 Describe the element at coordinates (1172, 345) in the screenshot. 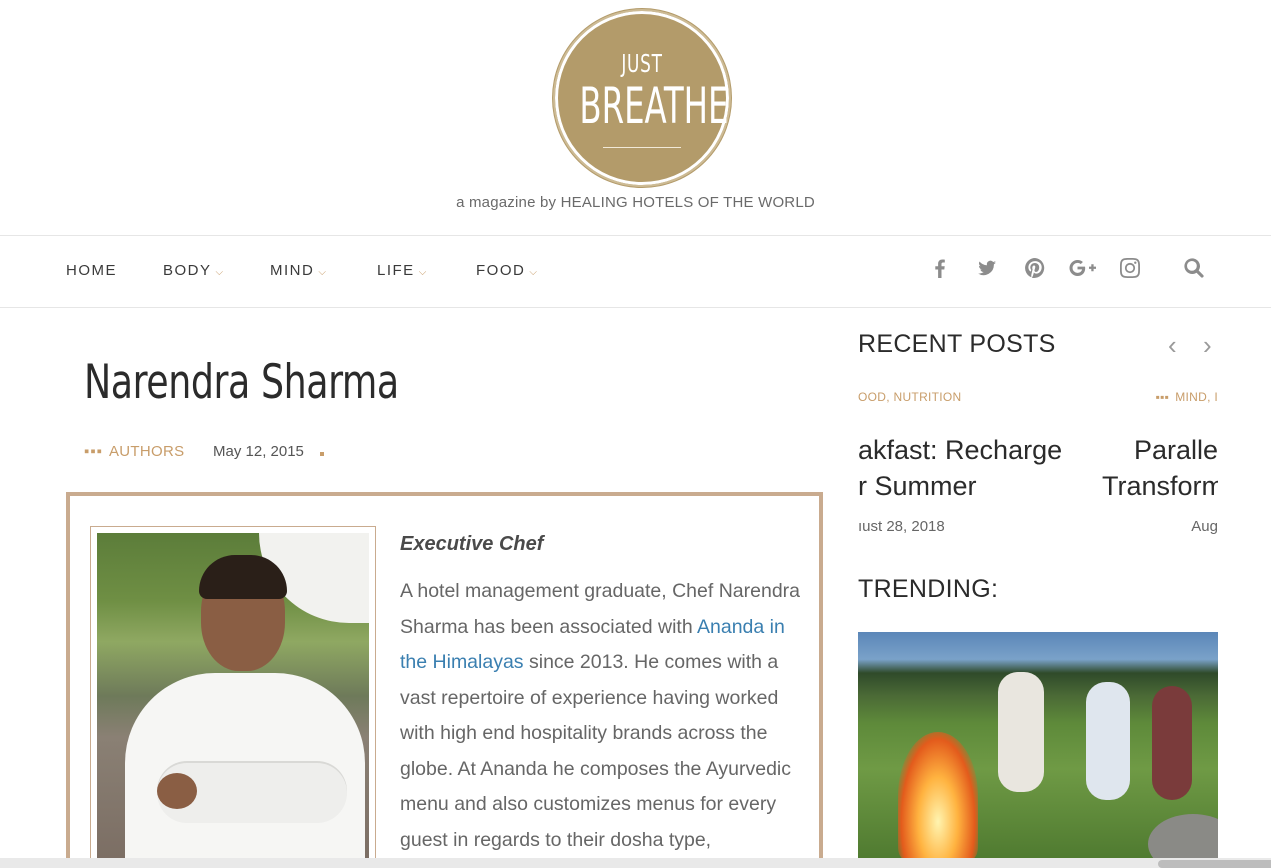

I see `chevron-left-icon: ‹` at that location.